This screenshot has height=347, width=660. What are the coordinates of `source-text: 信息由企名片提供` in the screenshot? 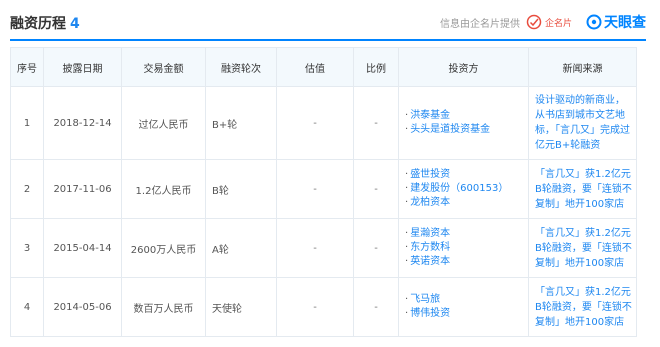 It's located at (479, 24).